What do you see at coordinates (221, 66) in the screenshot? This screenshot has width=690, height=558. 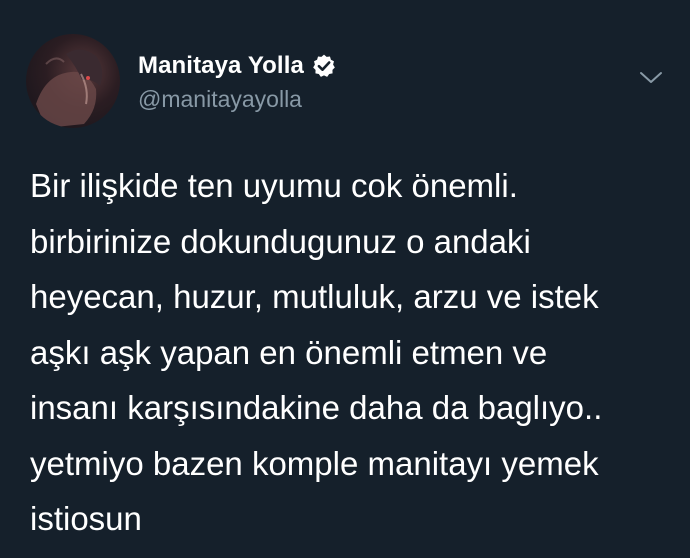 I see `author-display-name: Manitaya Yolla` at bounding box center [221, 66].